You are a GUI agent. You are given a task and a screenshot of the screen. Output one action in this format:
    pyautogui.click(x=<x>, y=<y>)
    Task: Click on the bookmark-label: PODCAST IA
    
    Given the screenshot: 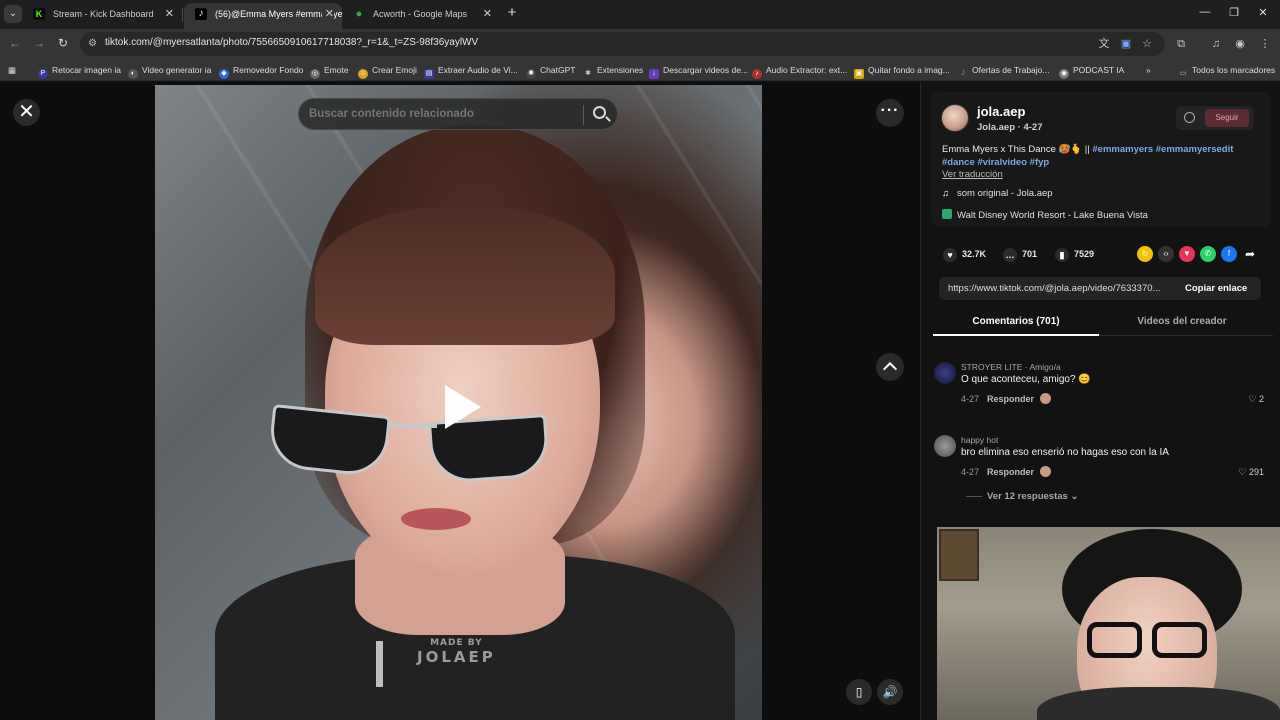 What is the action you would take?
    pyautogui.click(x=1099, y=70)
    